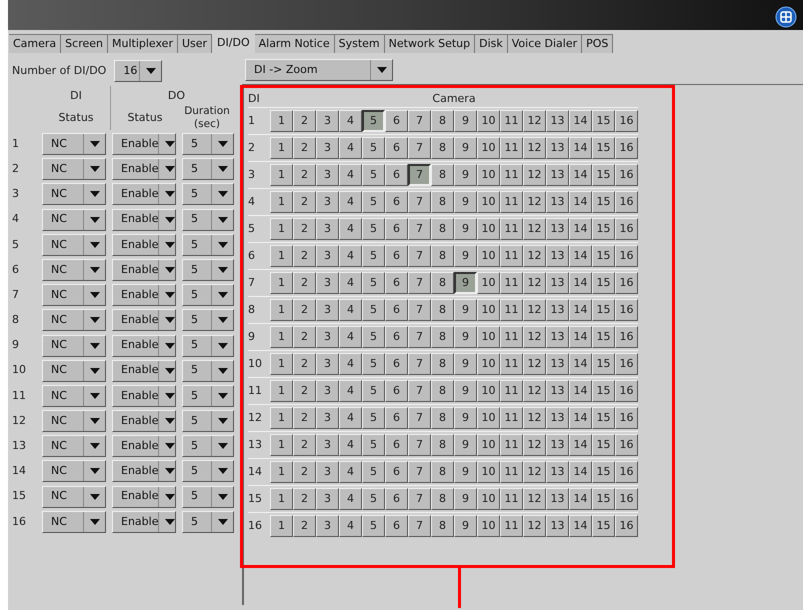 The width and height of the screenshot is (803, 610). Describe the element at coordinates (195, 43) in the screenshot. I see `tab: User` at that location.